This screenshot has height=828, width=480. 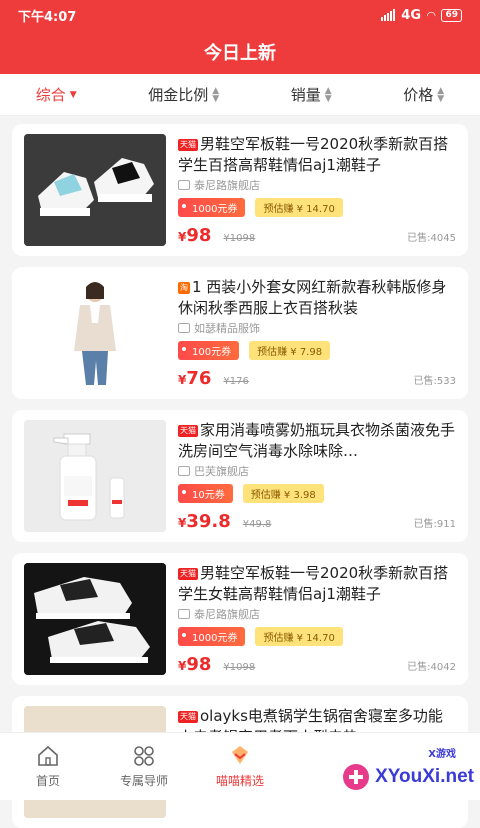 I want to click on watermark: XYouXi.net, so click(x=407, y=777).